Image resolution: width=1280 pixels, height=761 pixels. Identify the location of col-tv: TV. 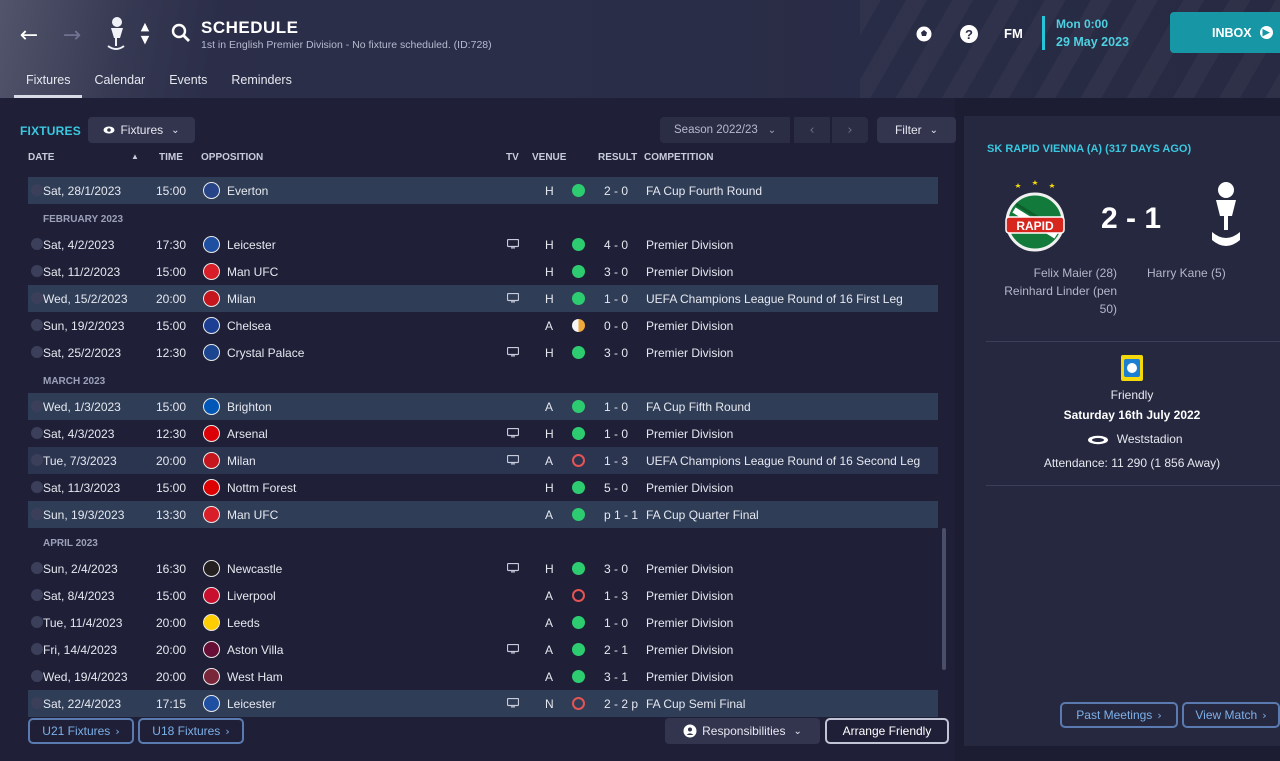
(512, 157).